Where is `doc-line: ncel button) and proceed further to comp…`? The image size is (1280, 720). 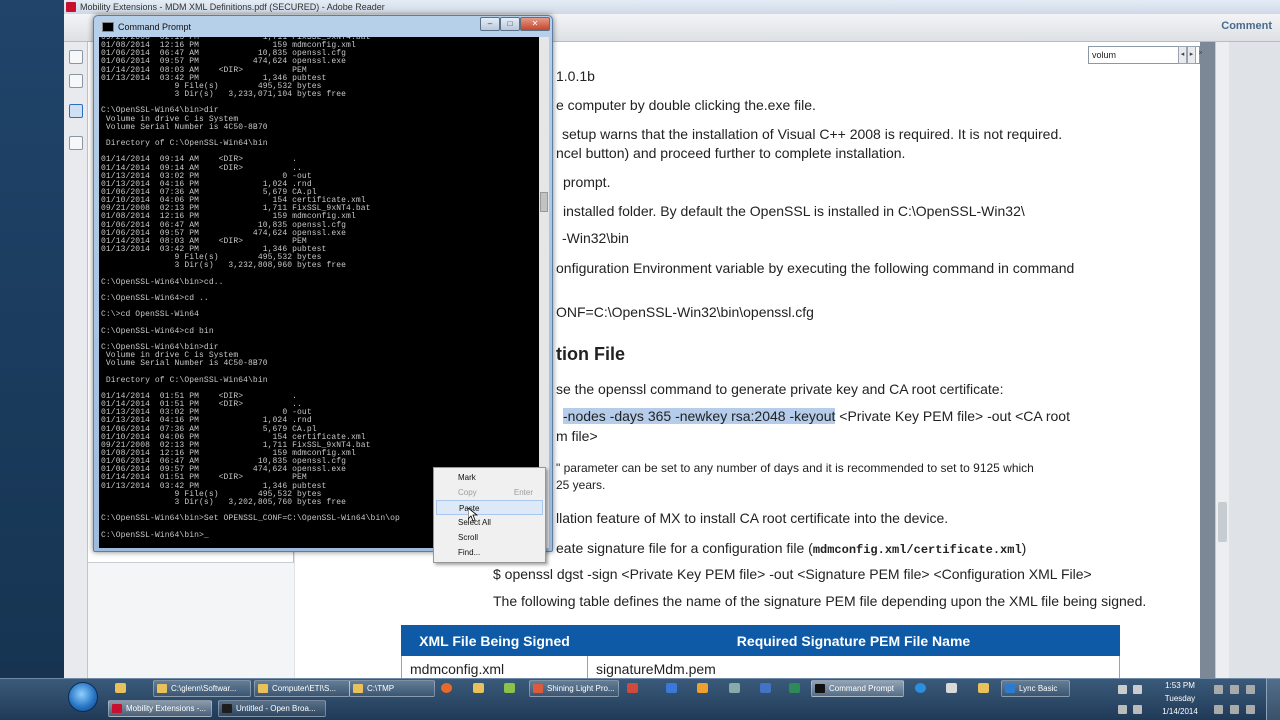
doc-line: ncel button) and proceed further to comp… is located at coordinates (731, 153).